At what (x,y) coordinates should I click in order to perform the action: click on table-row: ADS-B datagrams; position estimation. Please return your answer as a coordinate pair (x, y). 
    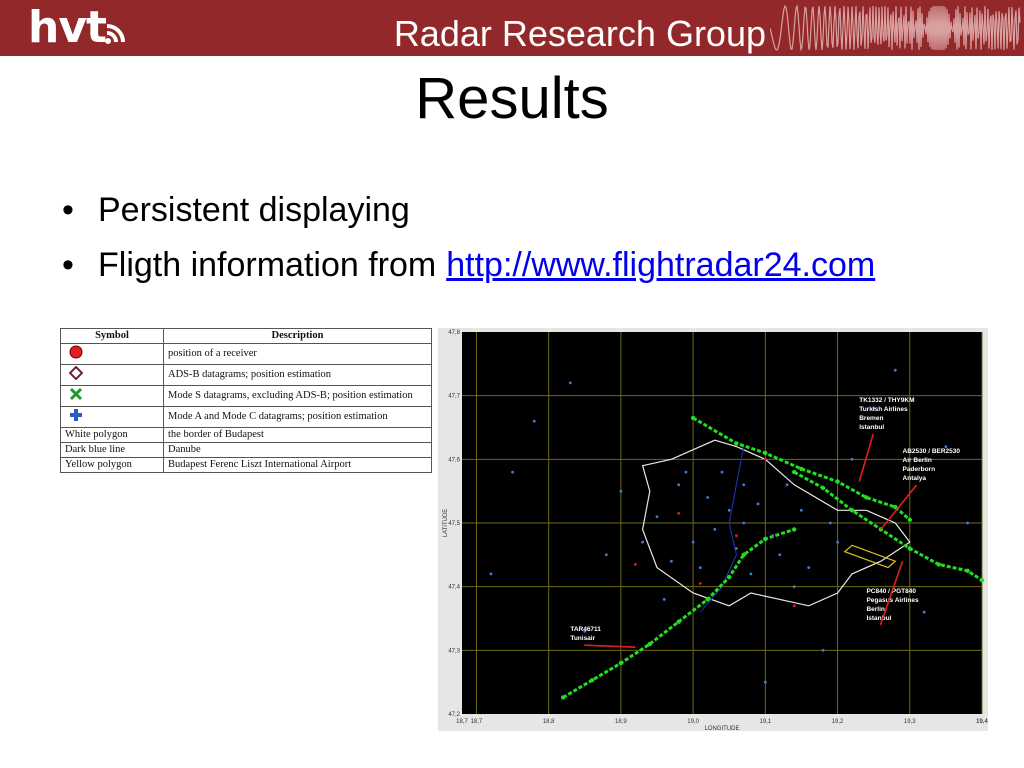
    Looking at the image, I should click on (246, 375).